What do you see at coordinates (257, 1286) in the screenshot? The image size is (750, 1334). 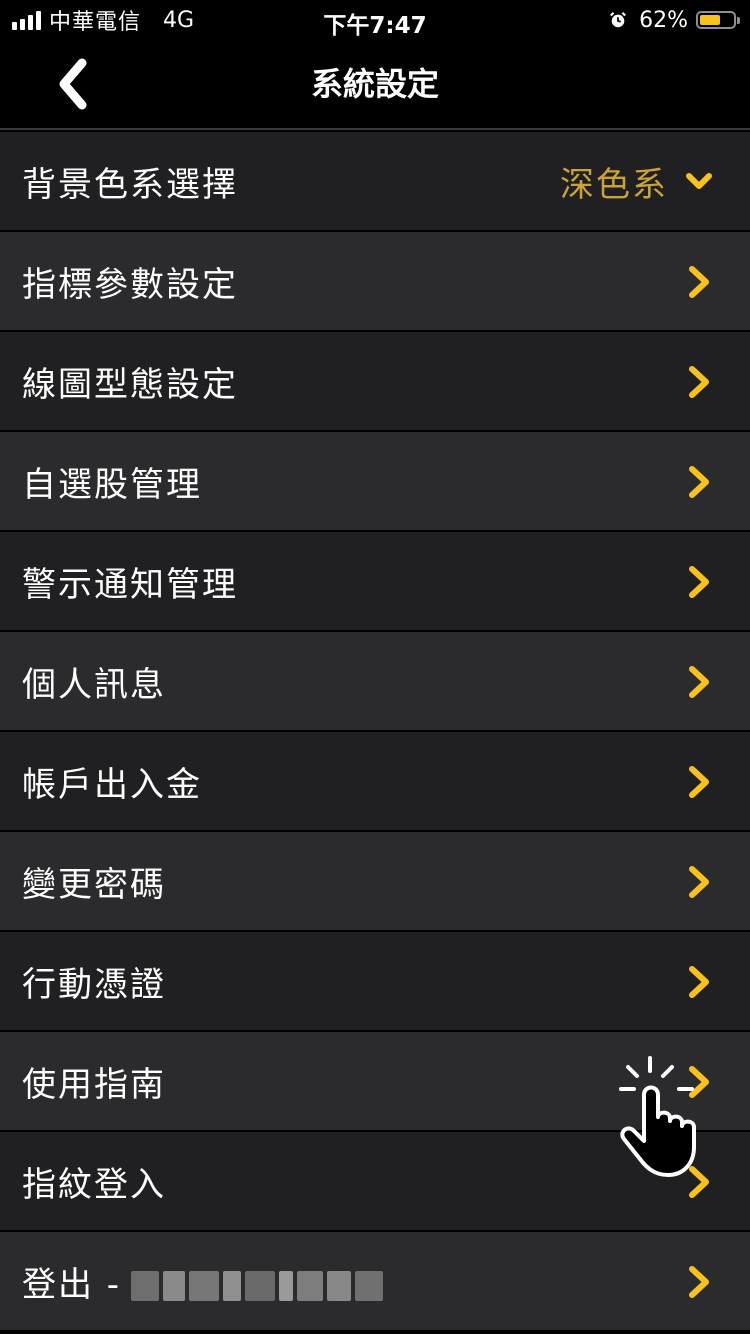 I see `redacted-account` at bounding box center [257, 1286].